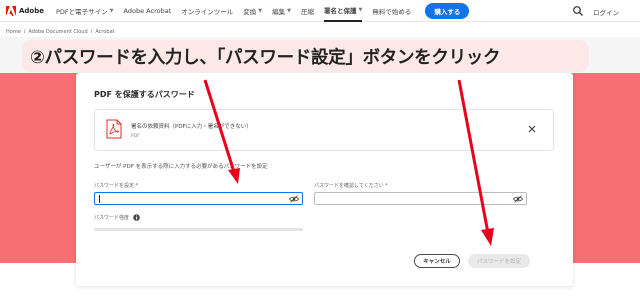 Image resolution: width=640 pixels, height=297 pixels. Describe the element at coordinates (136, 217) in the screenshot. I see `info-icon` at that location.